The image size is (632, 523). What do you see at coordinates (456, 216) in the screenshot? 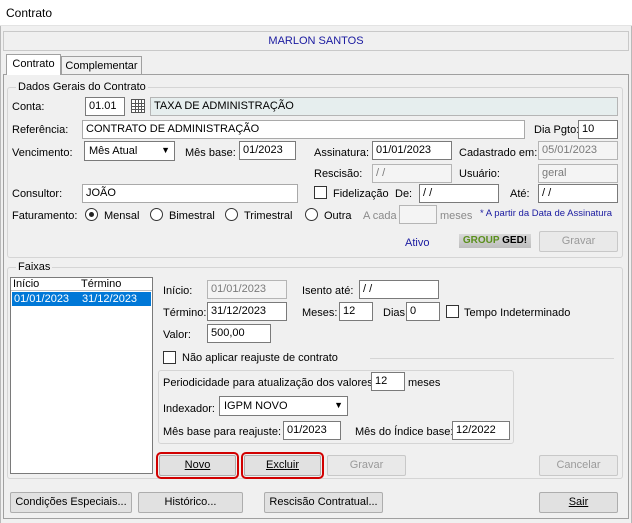
I see `meses-label: meses` at bounding box center [456, 216].